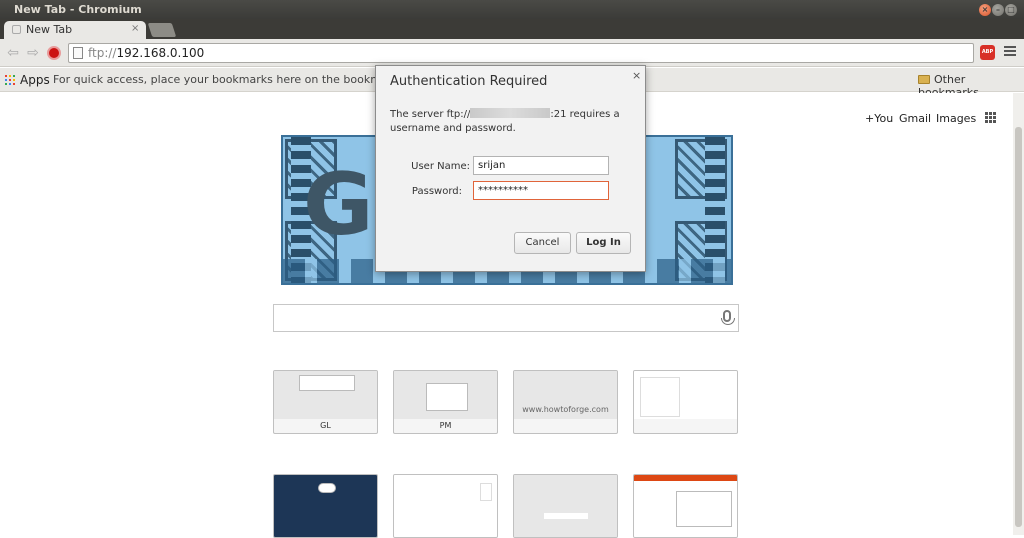 The height and width of the screenshot is (538, 1024). What do you see at coordinates (440, 166) in the screenshot?
I see `username-label: User Name:` at bounding box center [440, 166].